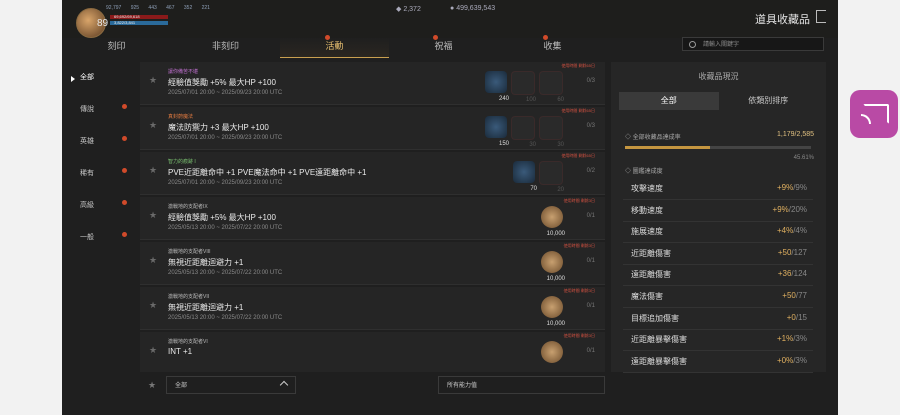  What do you see at coordinates (114, 8) in the screenshot?
I see `stat-value: 92,797` at bounding box center [114, 8].